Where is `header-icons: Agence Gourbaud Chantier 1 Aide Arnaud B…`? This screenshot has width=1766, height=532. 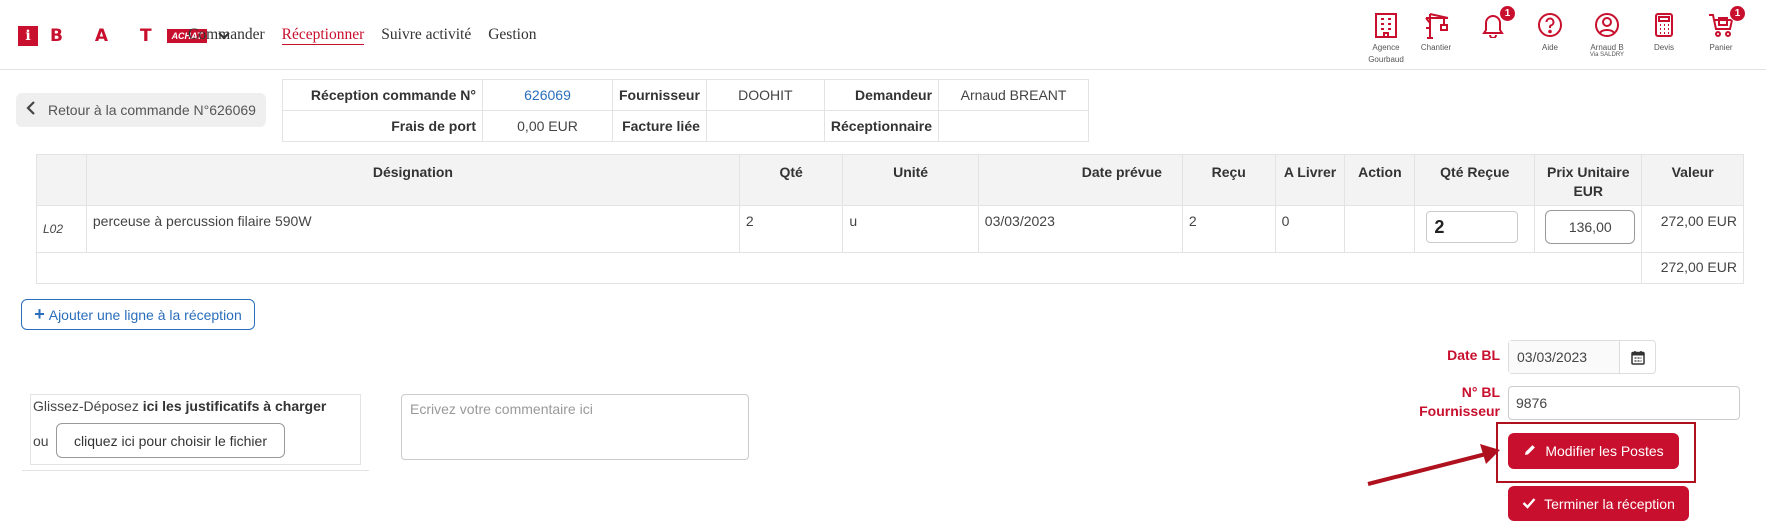
header-icons: Agence Gourbaud Chantier 1 Aide Arnaud B… is located at coordinates (1556, 35).